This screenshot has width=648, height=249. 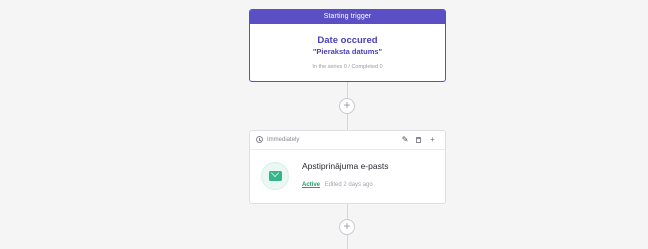 I want to click on step-timing: Immediately, so click(x=283, y=140).